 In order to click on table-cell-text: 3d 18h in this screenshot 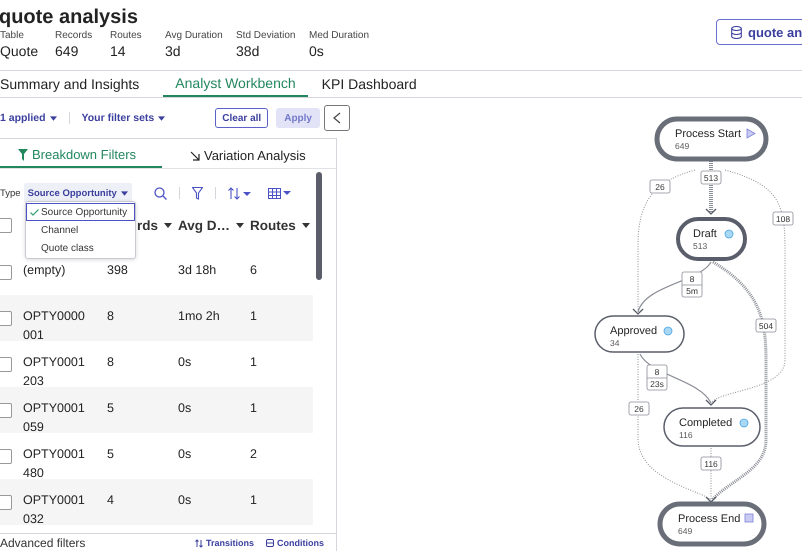, I will do `click(198, 270)`.